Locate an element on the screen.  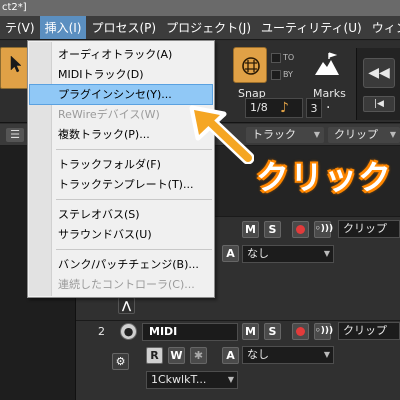
smart-tool-button is located at coordinates (15, 68).